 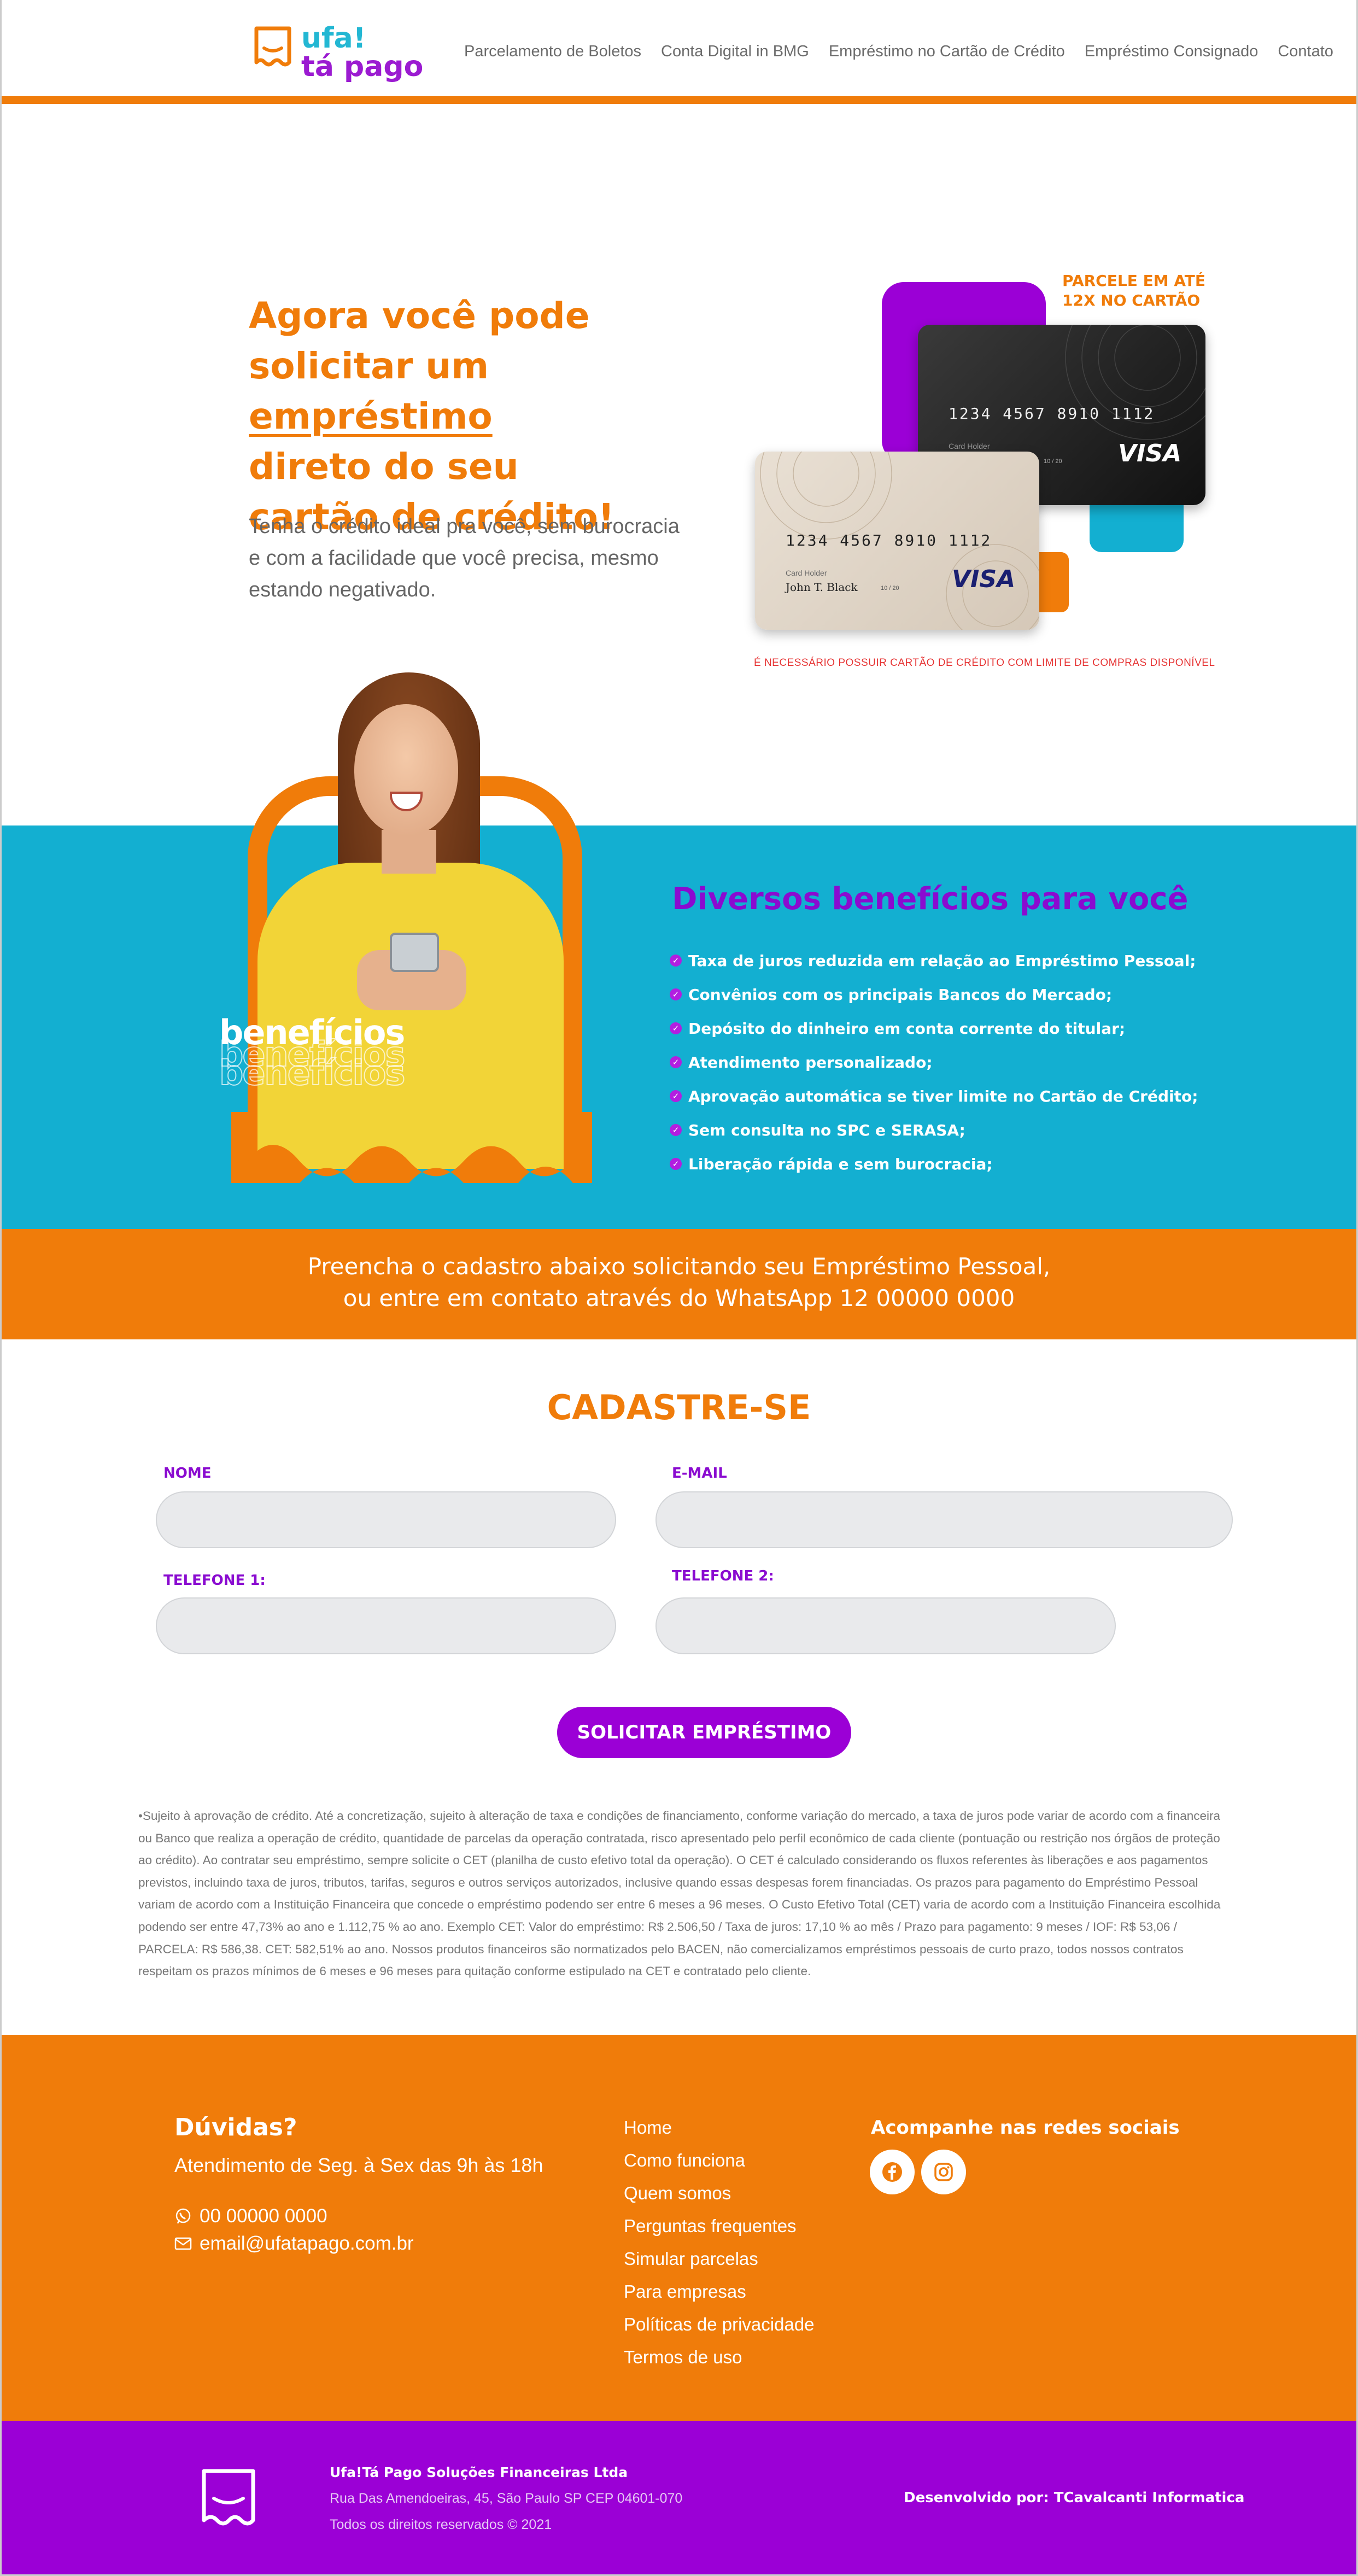 I want to click on benefit-item: ✓ Atendimento personalizado;, so click(x=934, y=1062).